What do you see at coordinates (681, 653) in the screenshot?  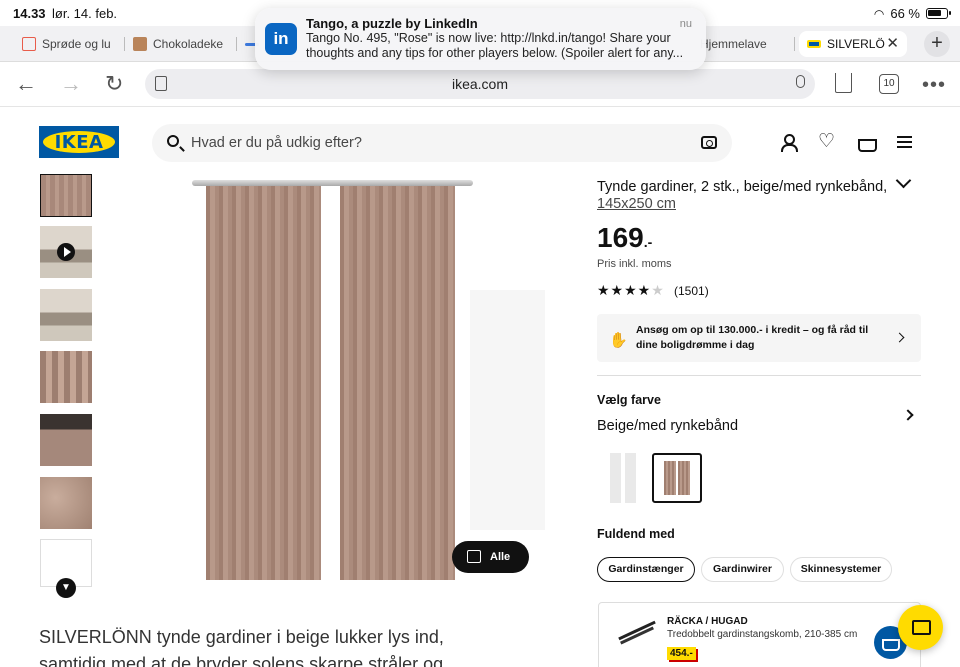 I see `accessory-price: 454.-` at bounding box center [681, 653].